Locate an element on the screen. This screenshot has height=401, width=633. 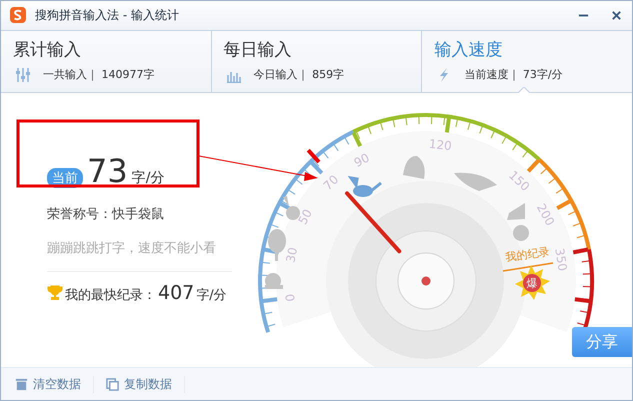
gauge-tick-label: 90 is located at coordinates (362, 160).